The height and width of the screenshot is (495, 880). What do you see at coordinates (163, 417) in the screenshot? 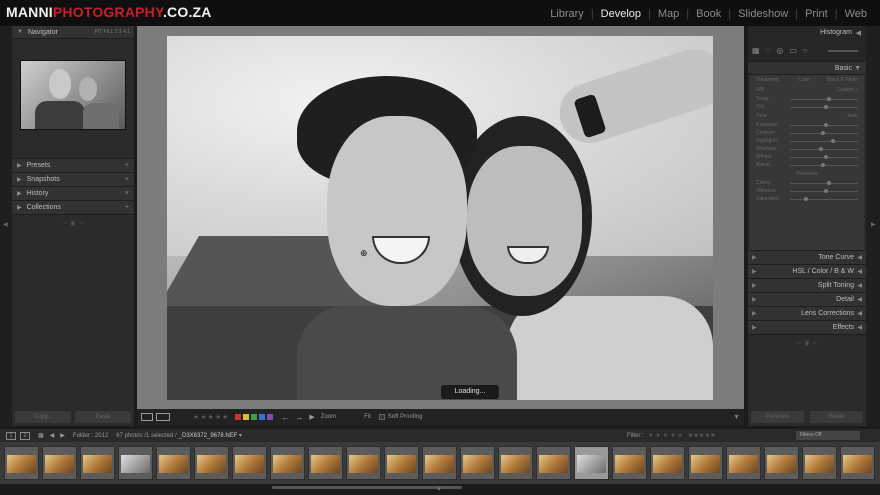
I see `before-after-view-icon` at bounding box center [163, 417].